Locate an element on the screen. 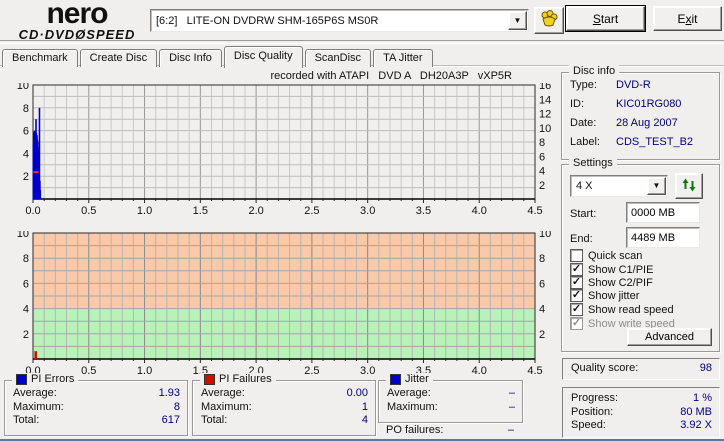 The height and width of the screenshot is (441, 724). checkbox-show-read-speed: Show read speed is located at coordinates (622, 309).